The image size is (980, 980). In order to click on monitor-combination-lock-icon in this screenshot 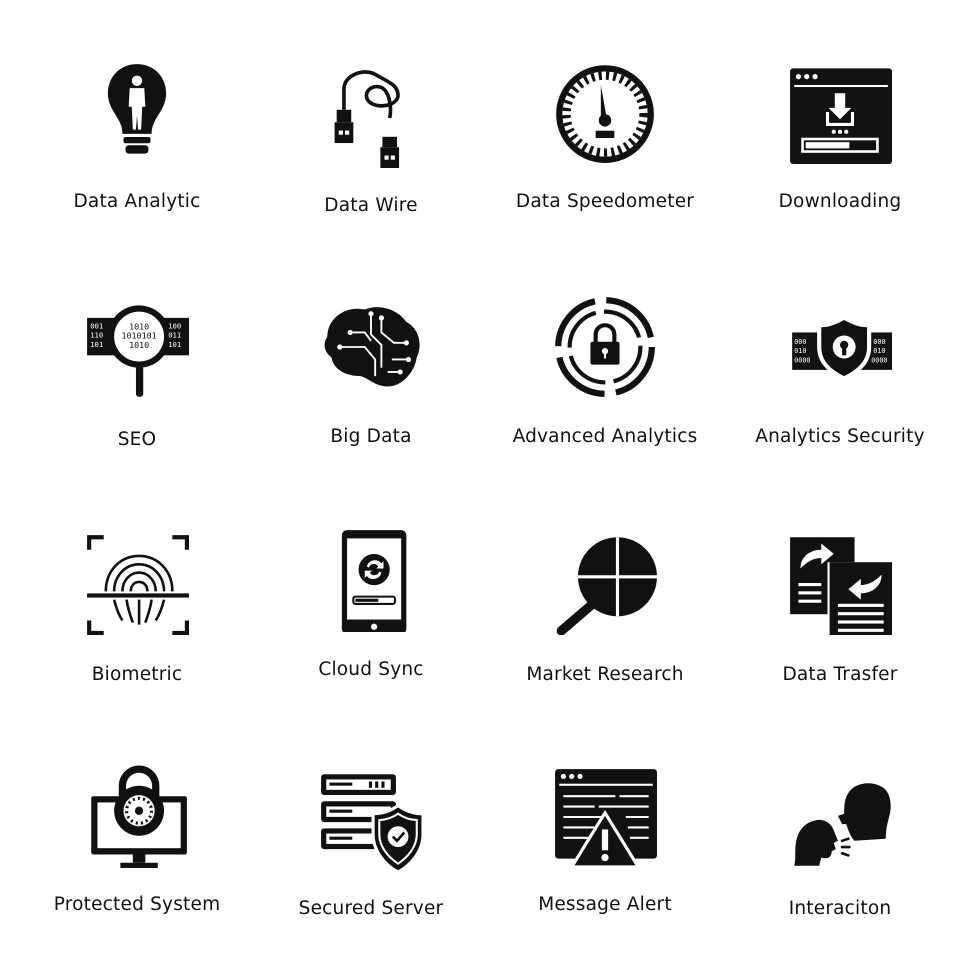, I will do `click(137, 817)`.